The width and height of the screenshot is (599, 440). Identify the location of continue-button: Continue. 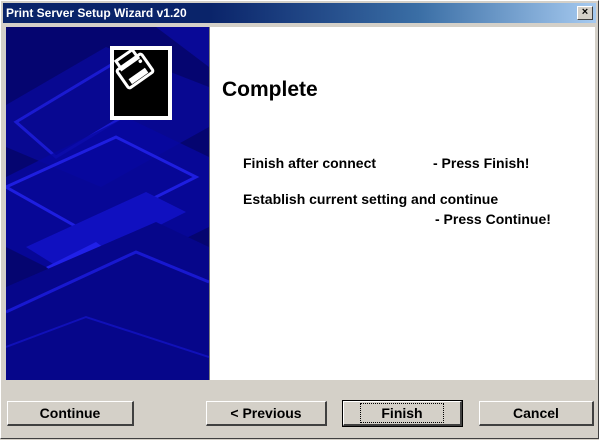
(70, 413).